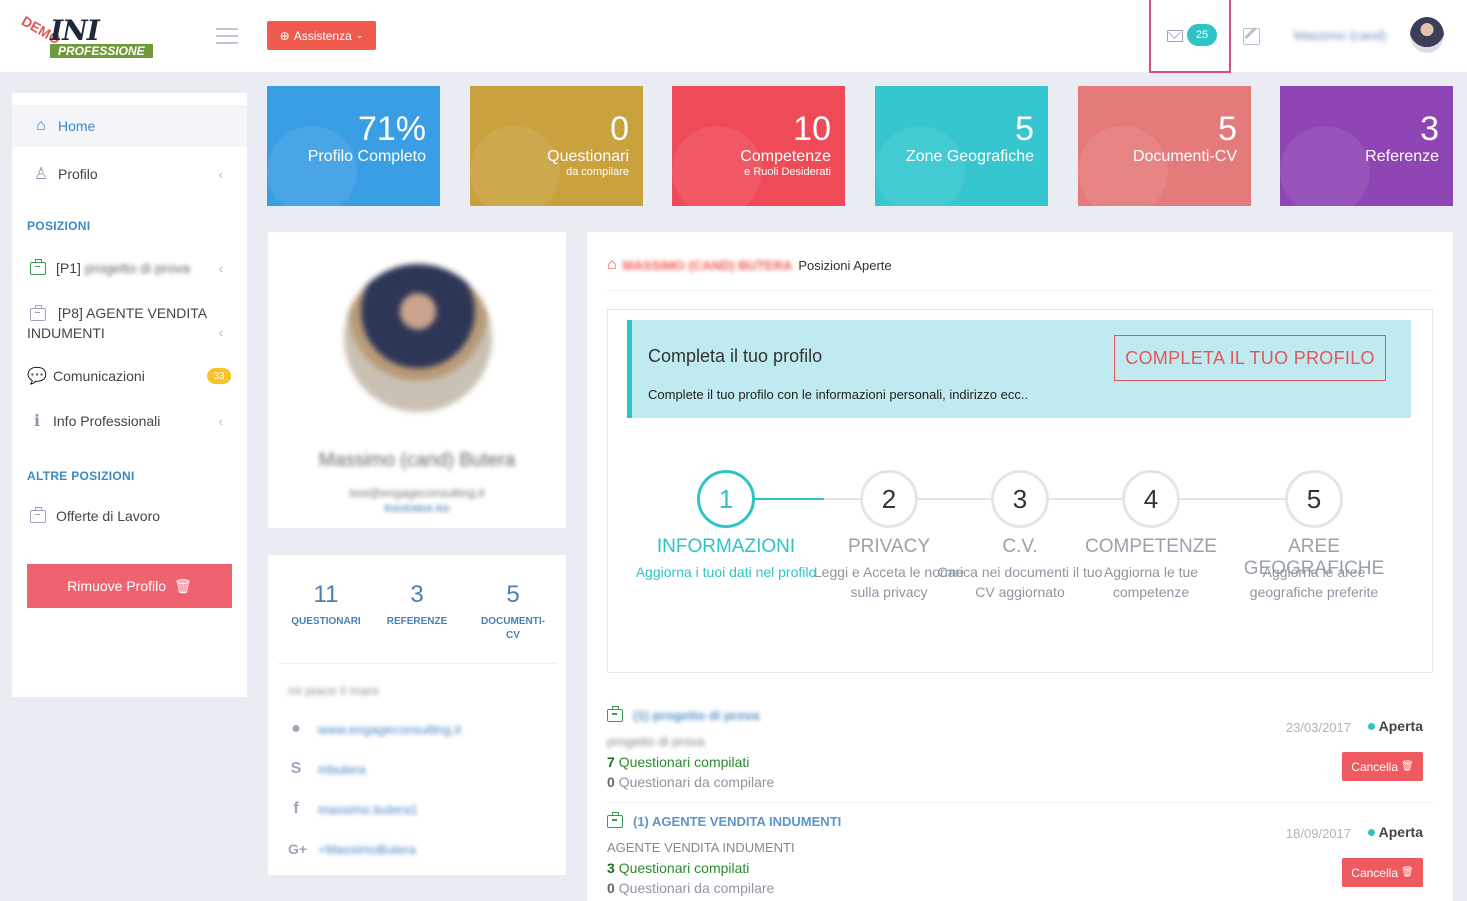 This screenshot has height=901, width=1467. Describe the element at coordinates (117, 323) in the screenshot. I see `sidebar-item-label: [P8] AGENTE VENDITA INDUMENTI` at that location.